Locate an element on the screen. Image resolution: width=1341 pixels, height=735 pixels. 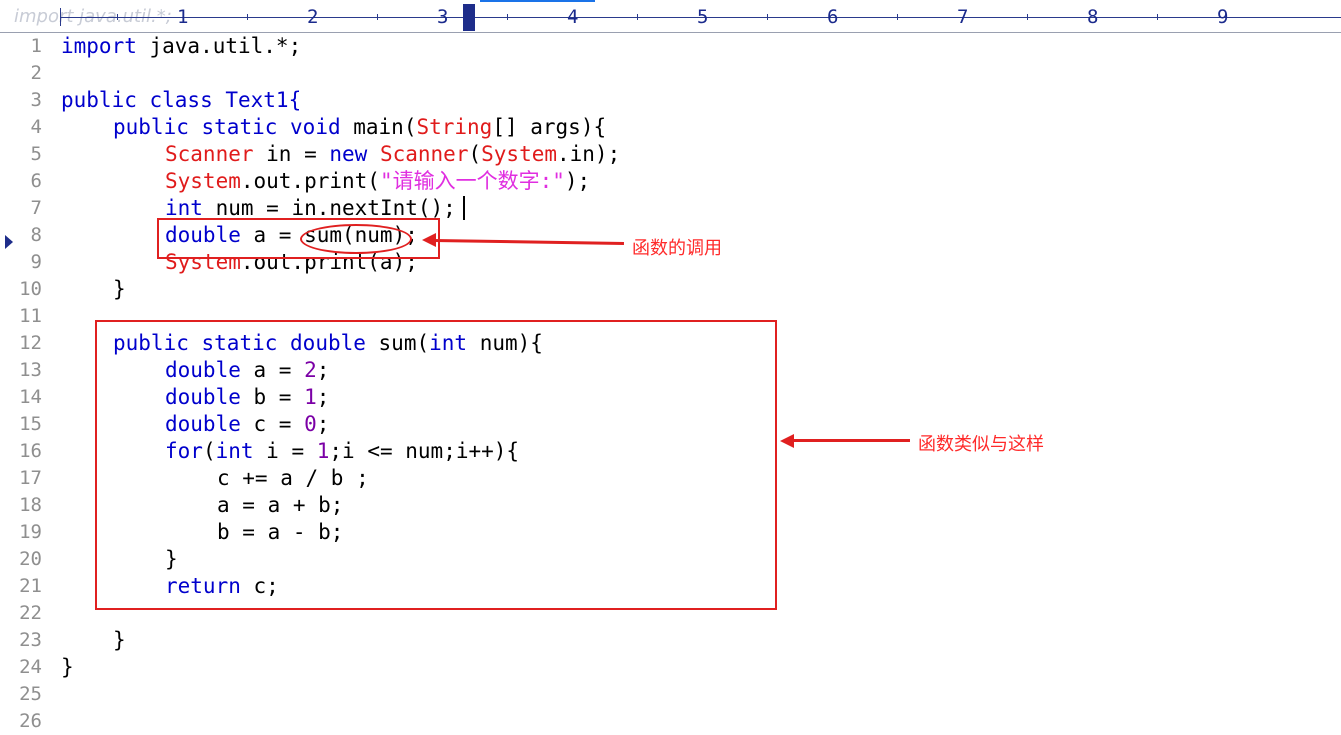
code-token: ( is located at coordinates (475, 154).